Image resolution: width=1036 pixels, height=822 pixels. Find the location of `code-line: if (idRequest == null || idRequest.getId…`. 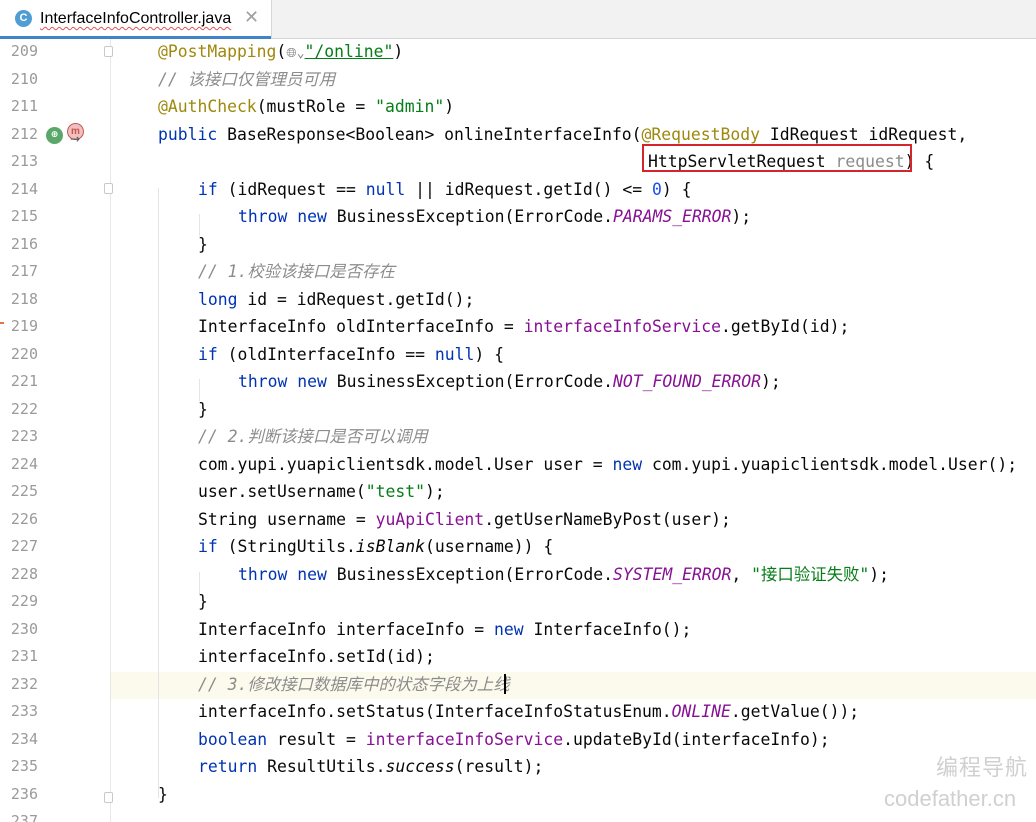

code-line: if (idRequest == null || idRequest.getId… is located at coordinates (445, 189).